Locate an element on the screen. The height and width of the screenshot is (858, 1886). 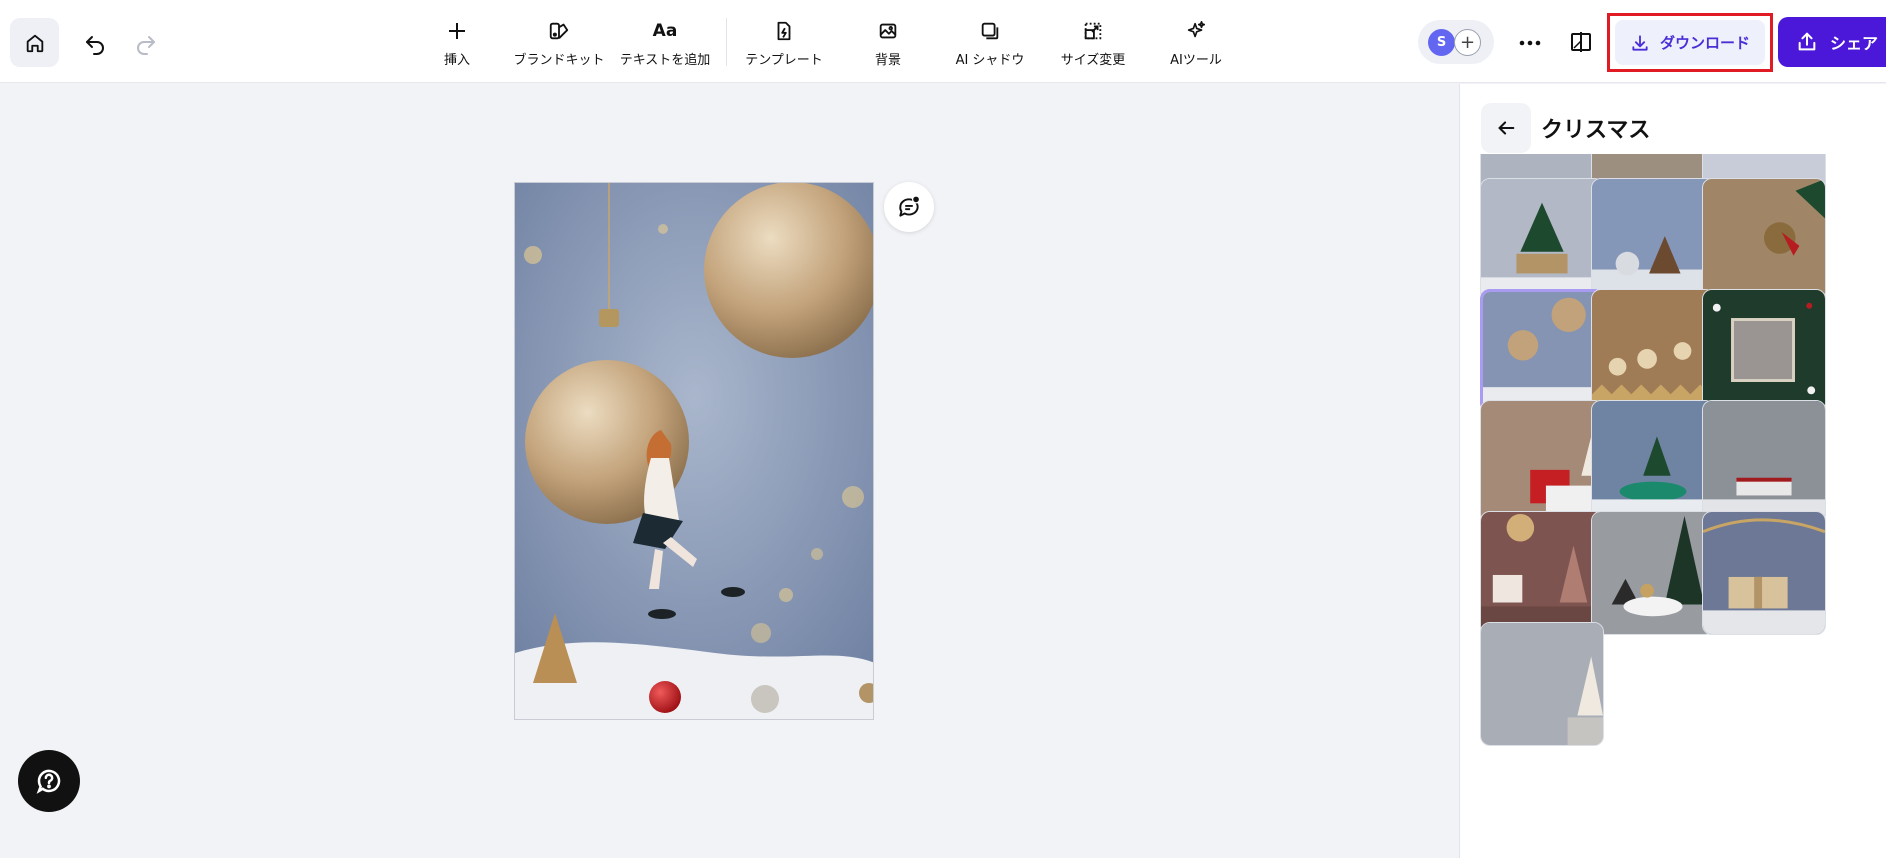
toolbar-divider is located at coordinates (726, 42).